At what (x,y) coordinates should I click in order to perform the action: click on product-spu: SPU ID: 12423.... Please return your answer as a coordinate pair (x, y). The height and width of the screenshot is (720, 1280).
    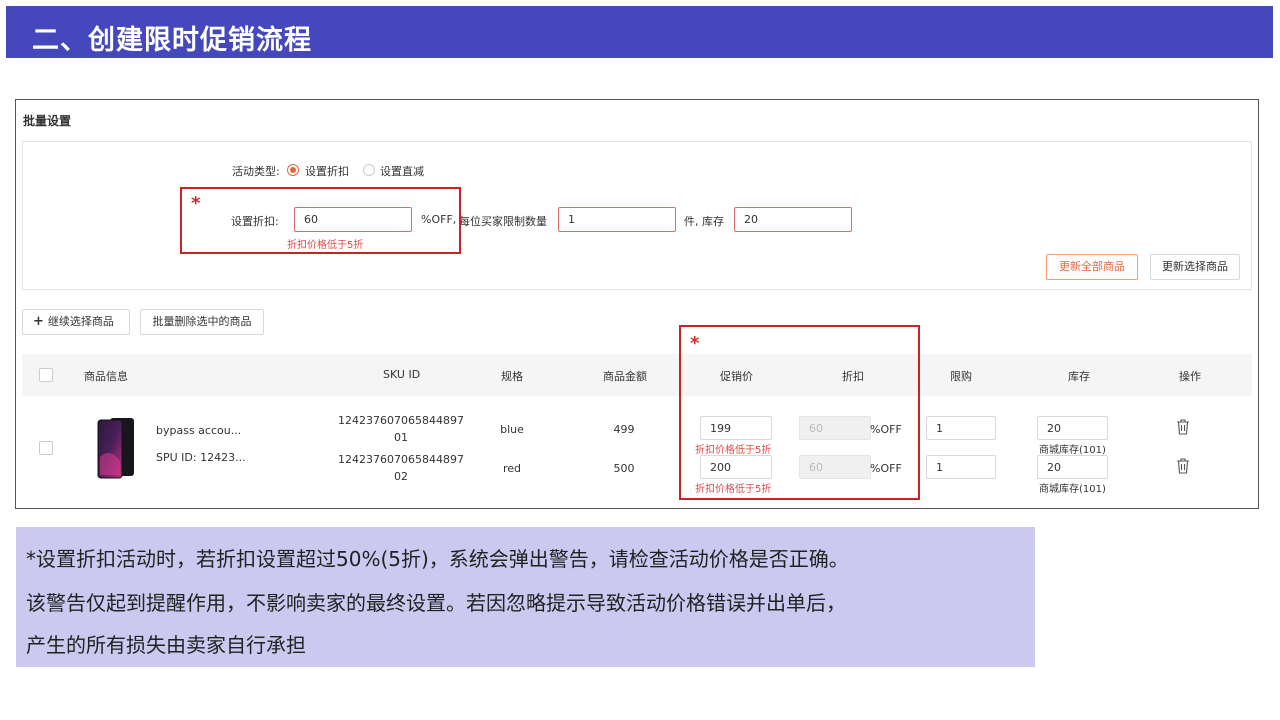
    Looking at the image, I should click on (201, 457).